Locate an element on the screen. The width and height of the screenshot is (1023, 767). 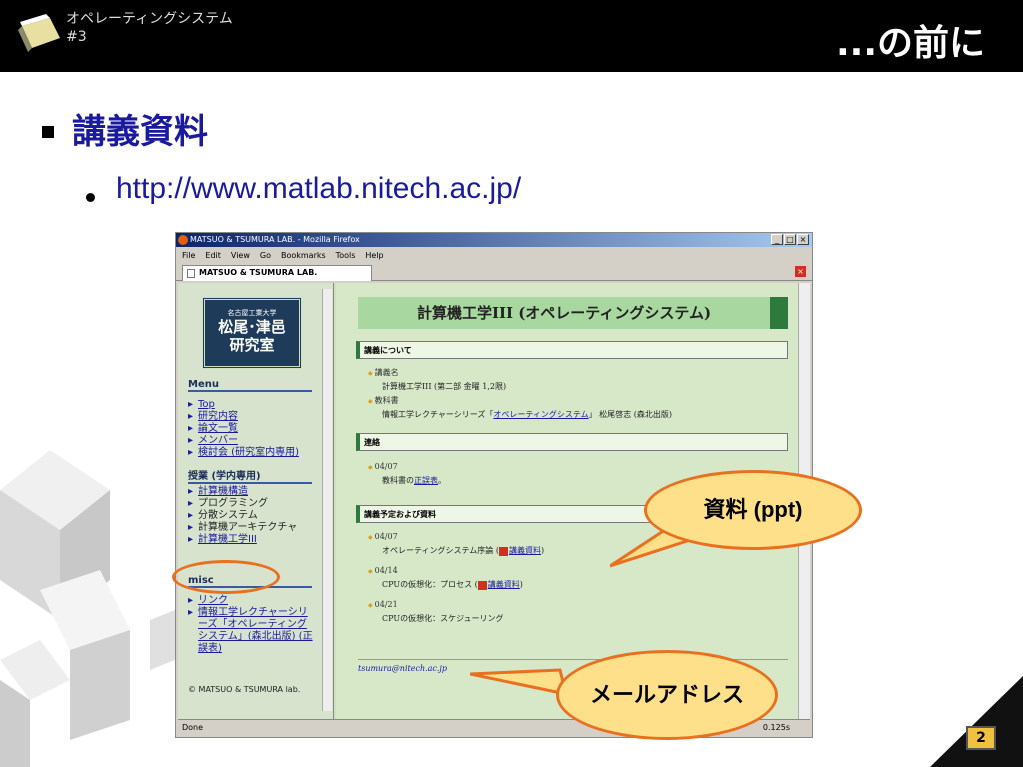
highlight-ring is located at coordinates (226, 577).